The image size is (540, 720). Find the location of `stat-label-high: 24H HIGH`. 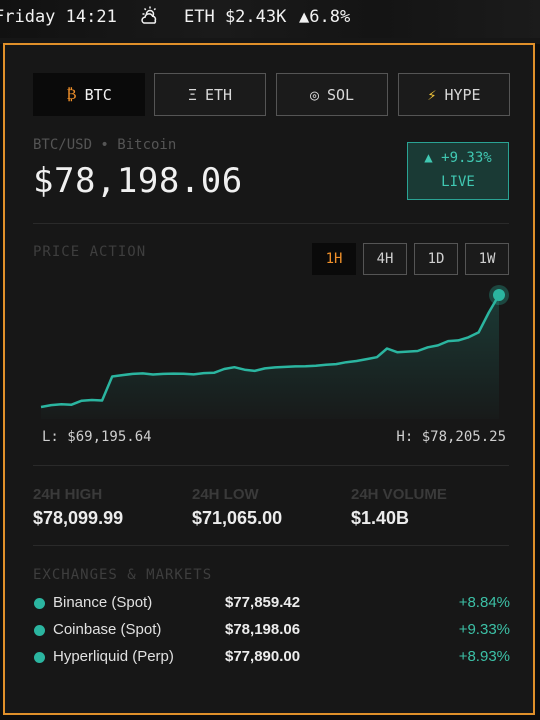

stat-label-high: 24H HIGH is located at coordinates (68, 494).